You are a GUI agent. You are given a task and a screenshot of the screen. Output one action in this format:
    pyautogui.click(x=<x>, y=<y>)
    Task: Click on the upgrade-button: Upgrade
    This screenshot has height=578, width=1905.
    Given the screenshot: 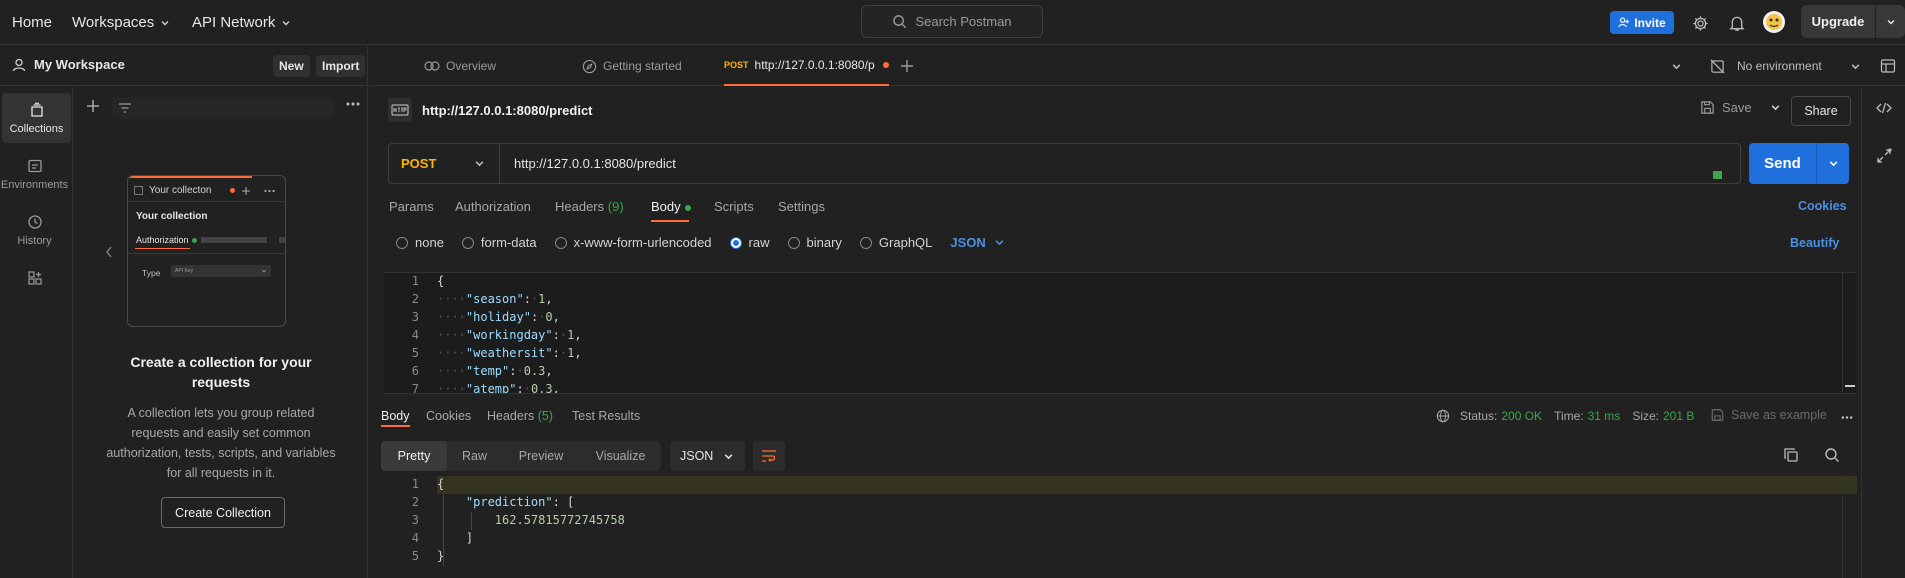 What is the action you would take?
    pyautogui.click(x=1853, y=21)
    